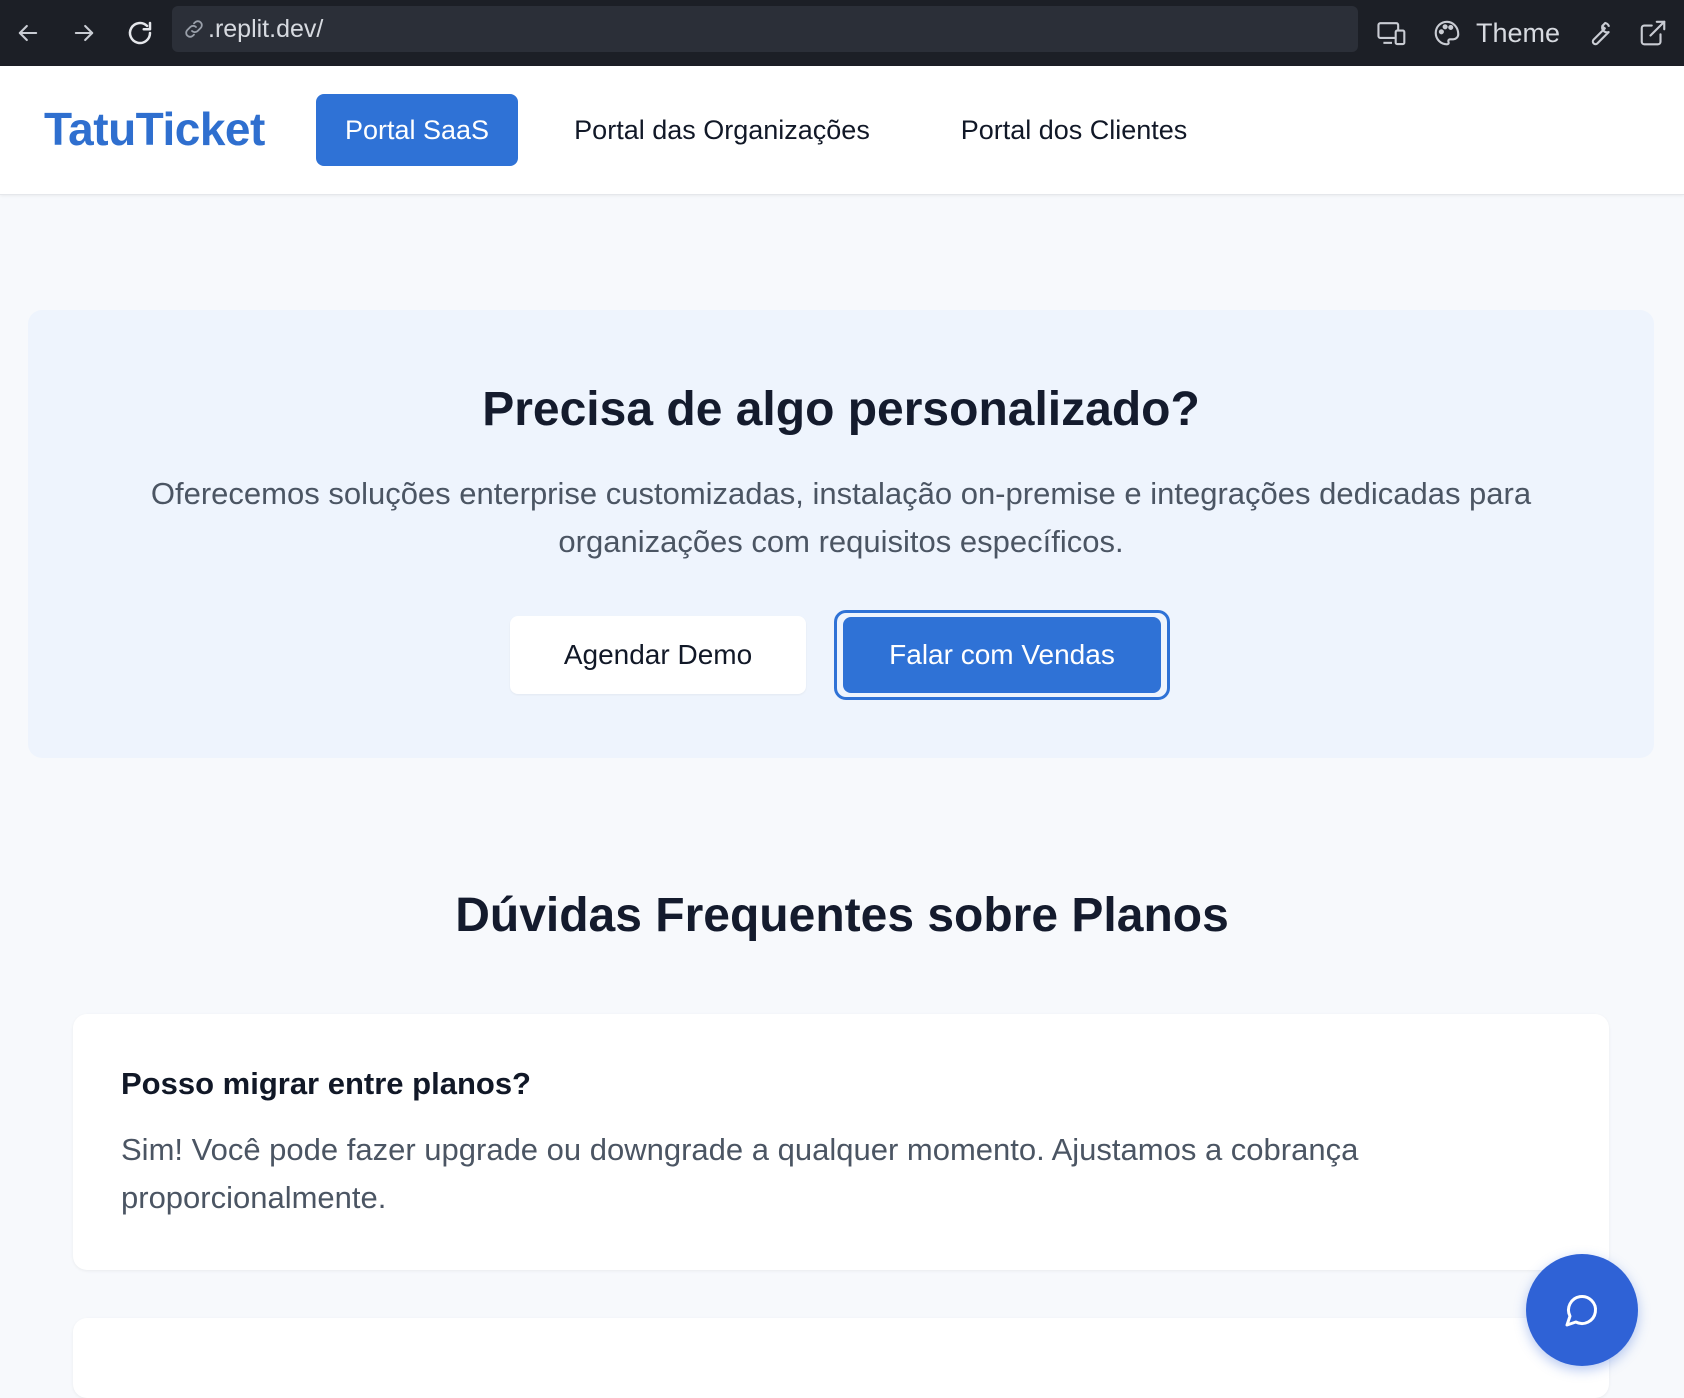 The height and width of the screenshot is (1398, 1684). I want to click on brand-logo: TatuTicket, so click(154, 129).